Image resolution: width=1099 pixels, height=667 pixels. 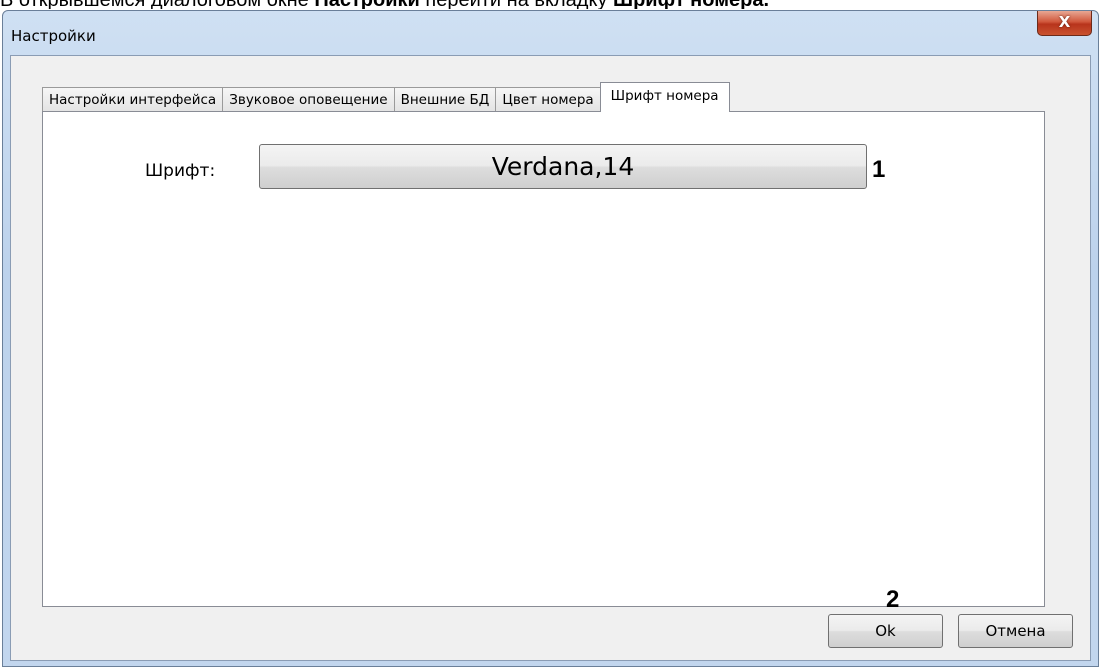 I want to click on annotation-marker-2: 2, so click(x=893, y=599).